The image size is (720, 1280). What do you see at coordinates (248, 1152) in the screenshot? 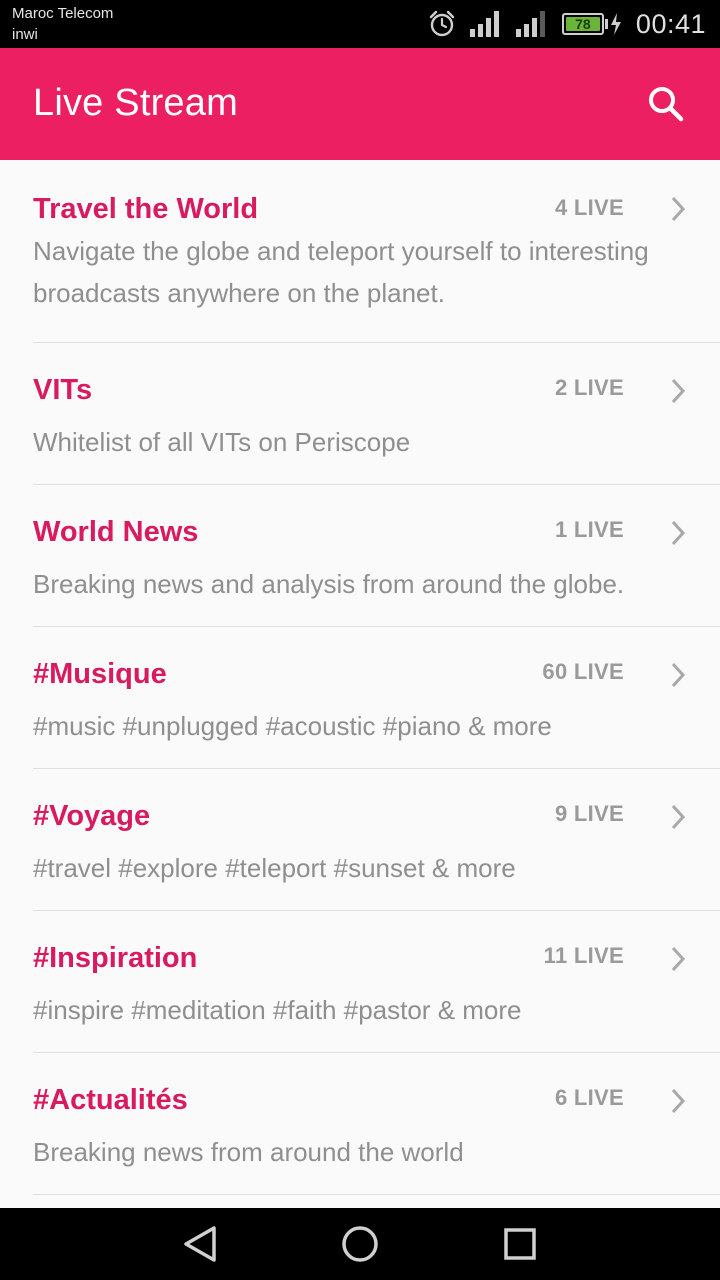
I see `channel-description: Breaking news from around the world` at bounding box center [248, 1152].